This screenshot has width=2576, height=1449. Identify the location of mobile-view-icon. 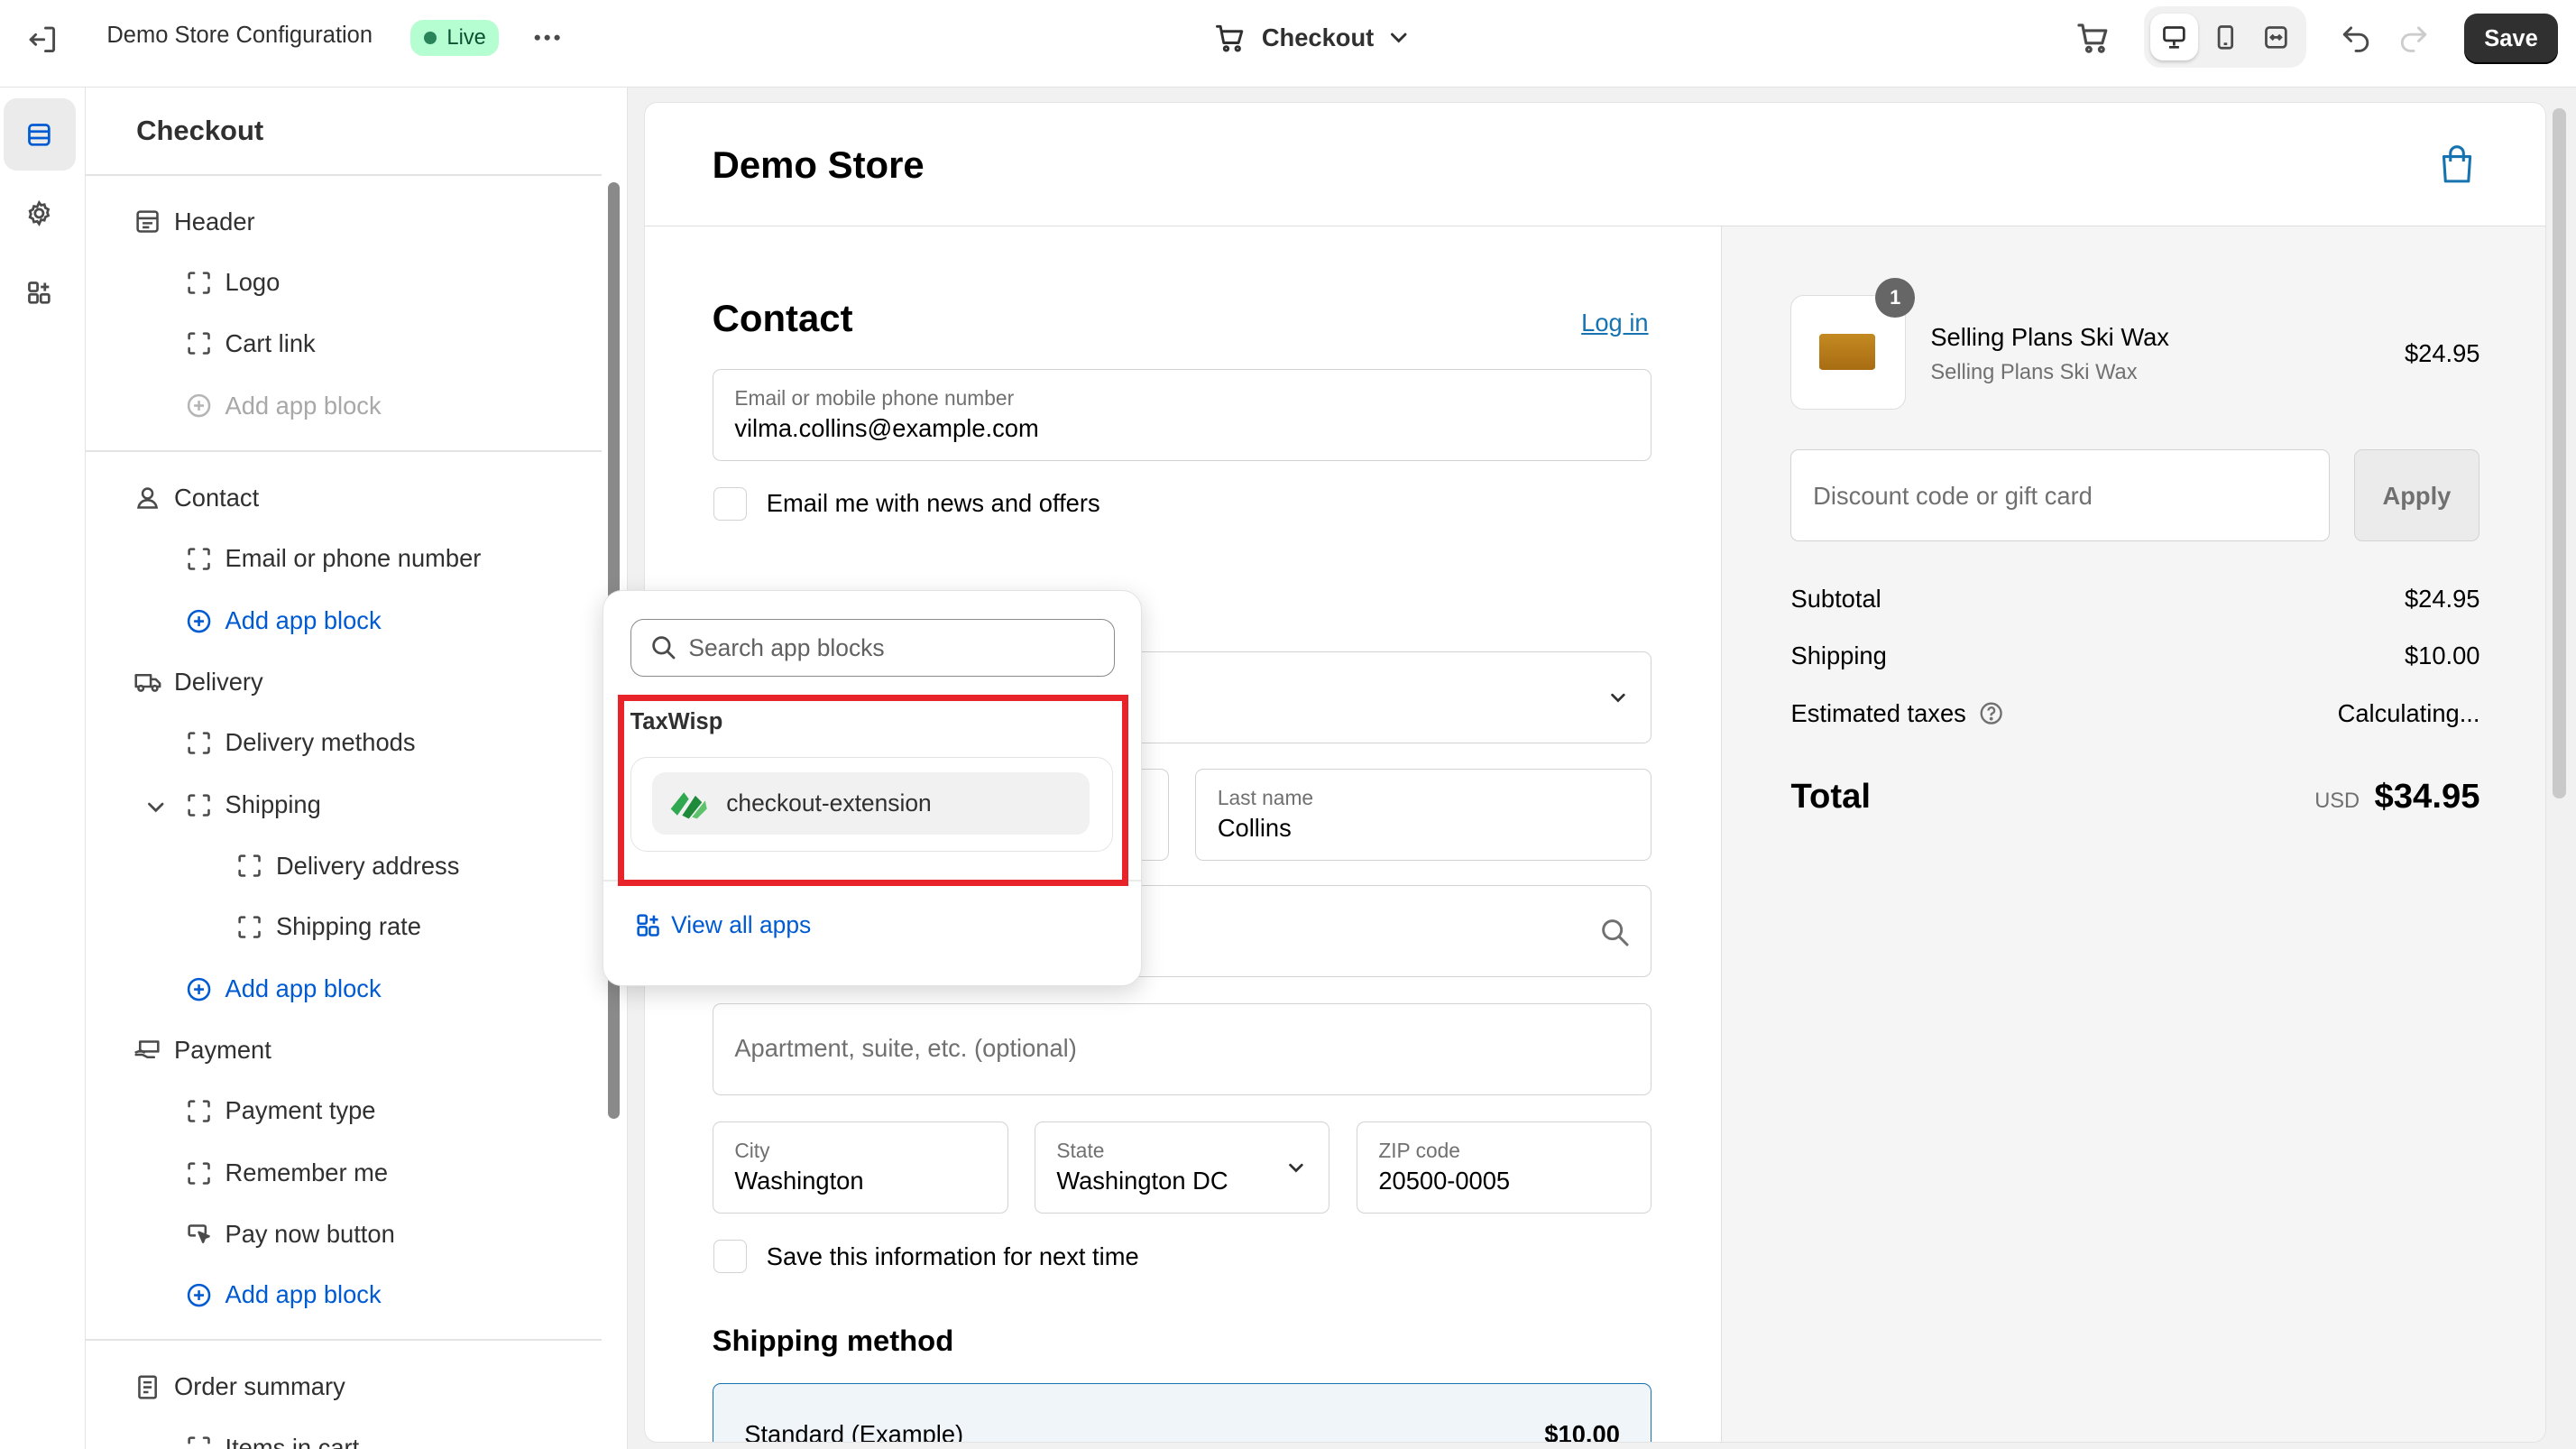
(2225, 37).